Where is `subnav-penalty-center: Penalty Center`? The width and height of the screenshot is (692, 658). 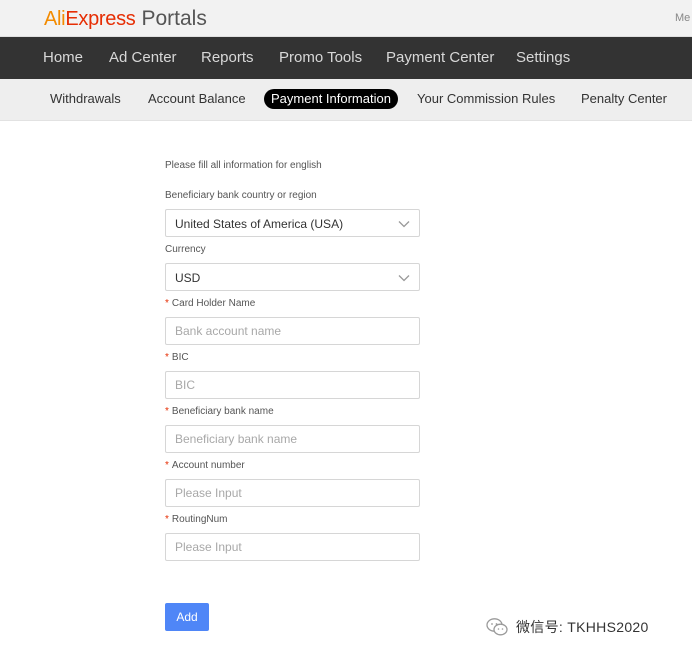 subnav-penalty-center: Penalty Center is located at coordinates (624, 99).